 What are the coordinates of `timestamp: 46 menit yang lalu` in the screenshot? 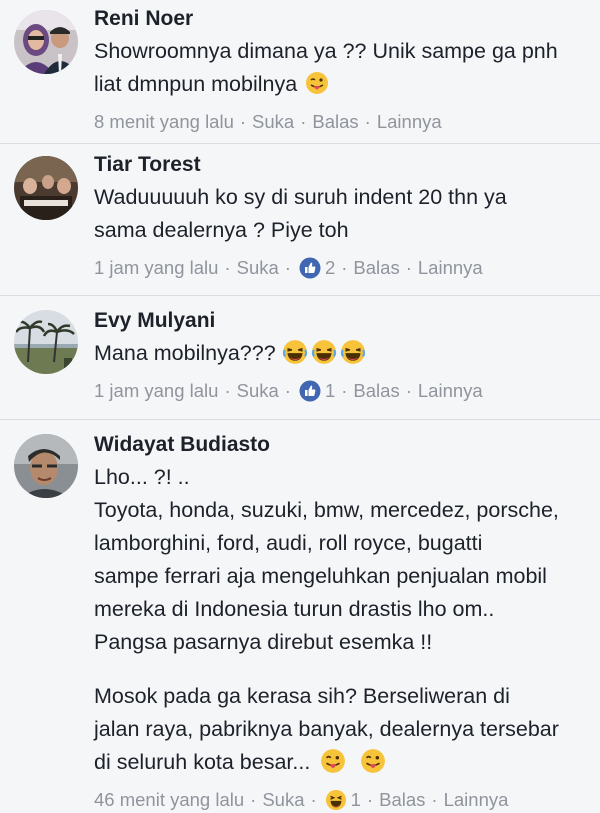 It's located at (169, 800).